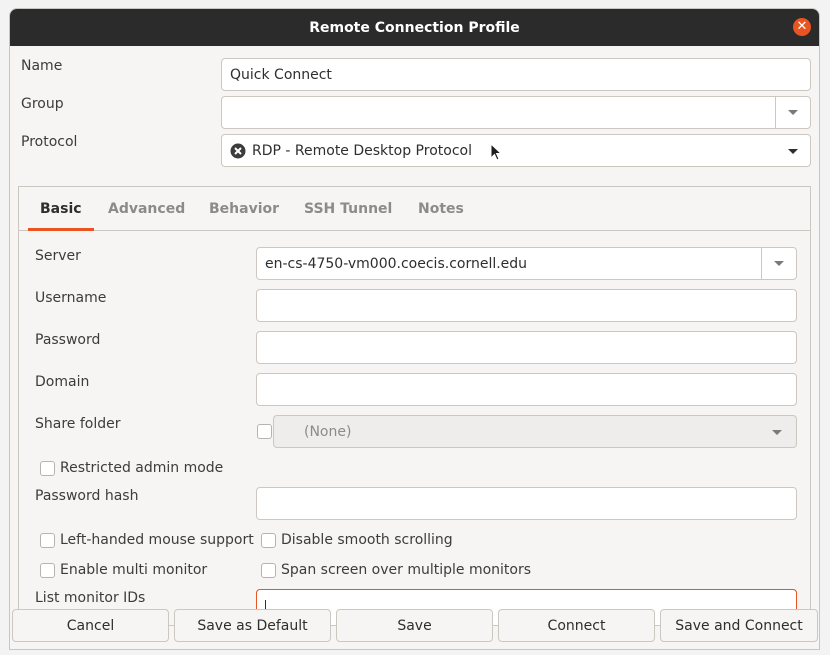 This screenshot has height=655, width=830. I want to click on server-combo: en-cs-4750-vm000.coecis.cornell.edu, so click(526, 263).